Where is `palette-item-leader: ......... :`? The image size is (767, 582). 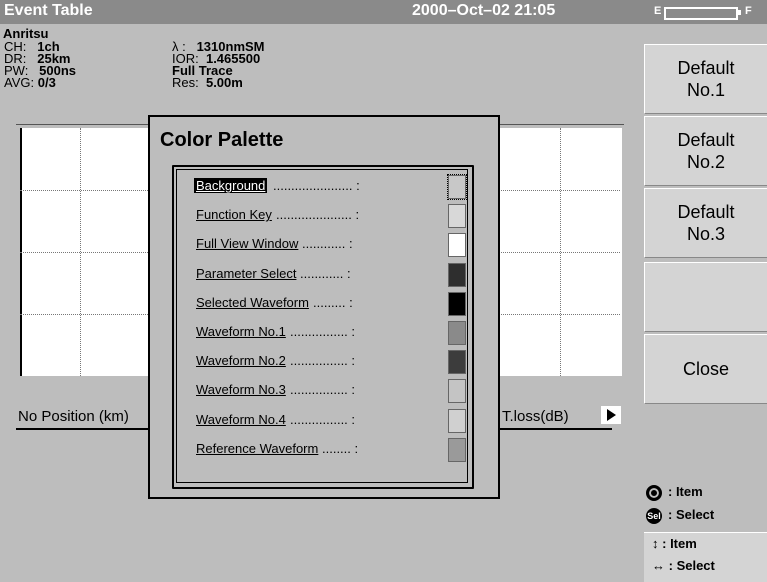
palette-item-leader: ......... : is located at coordinates (333, 302).